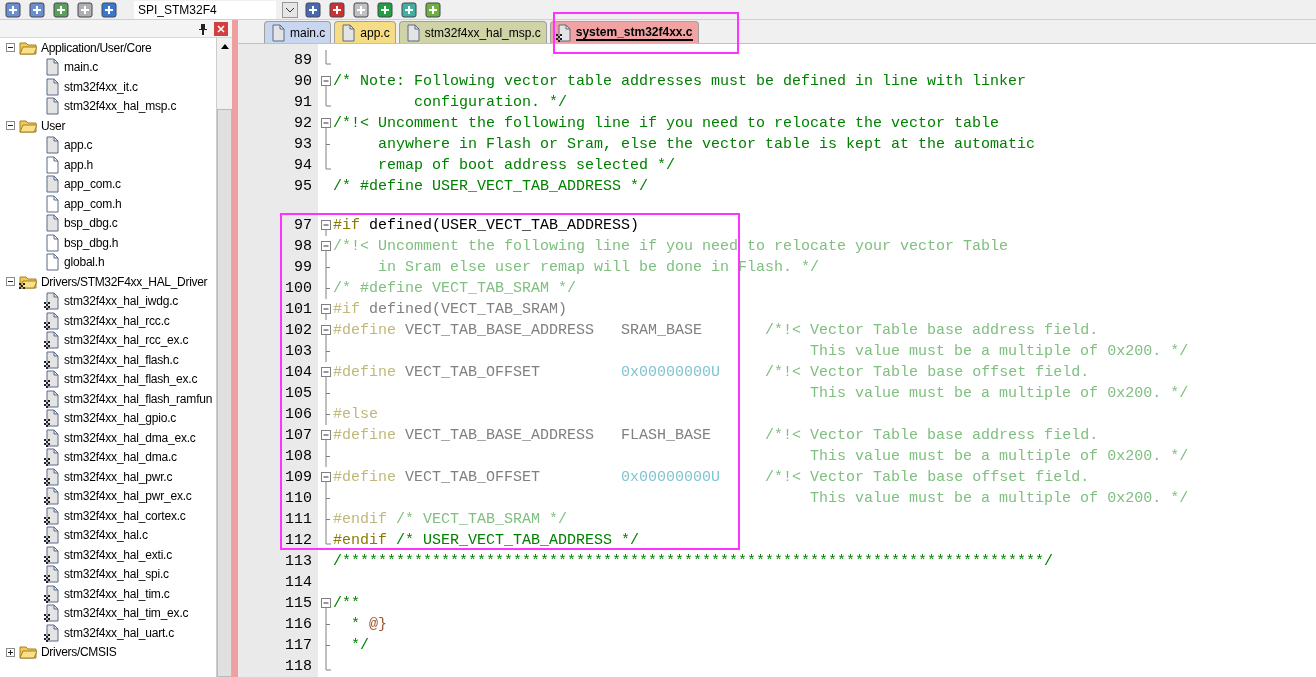 Image resolution: width=1316 pixels, height=677 pixels. I want to click on file-label: stm32f4xx_hal_pwr_ex.c, so click(128, 496).